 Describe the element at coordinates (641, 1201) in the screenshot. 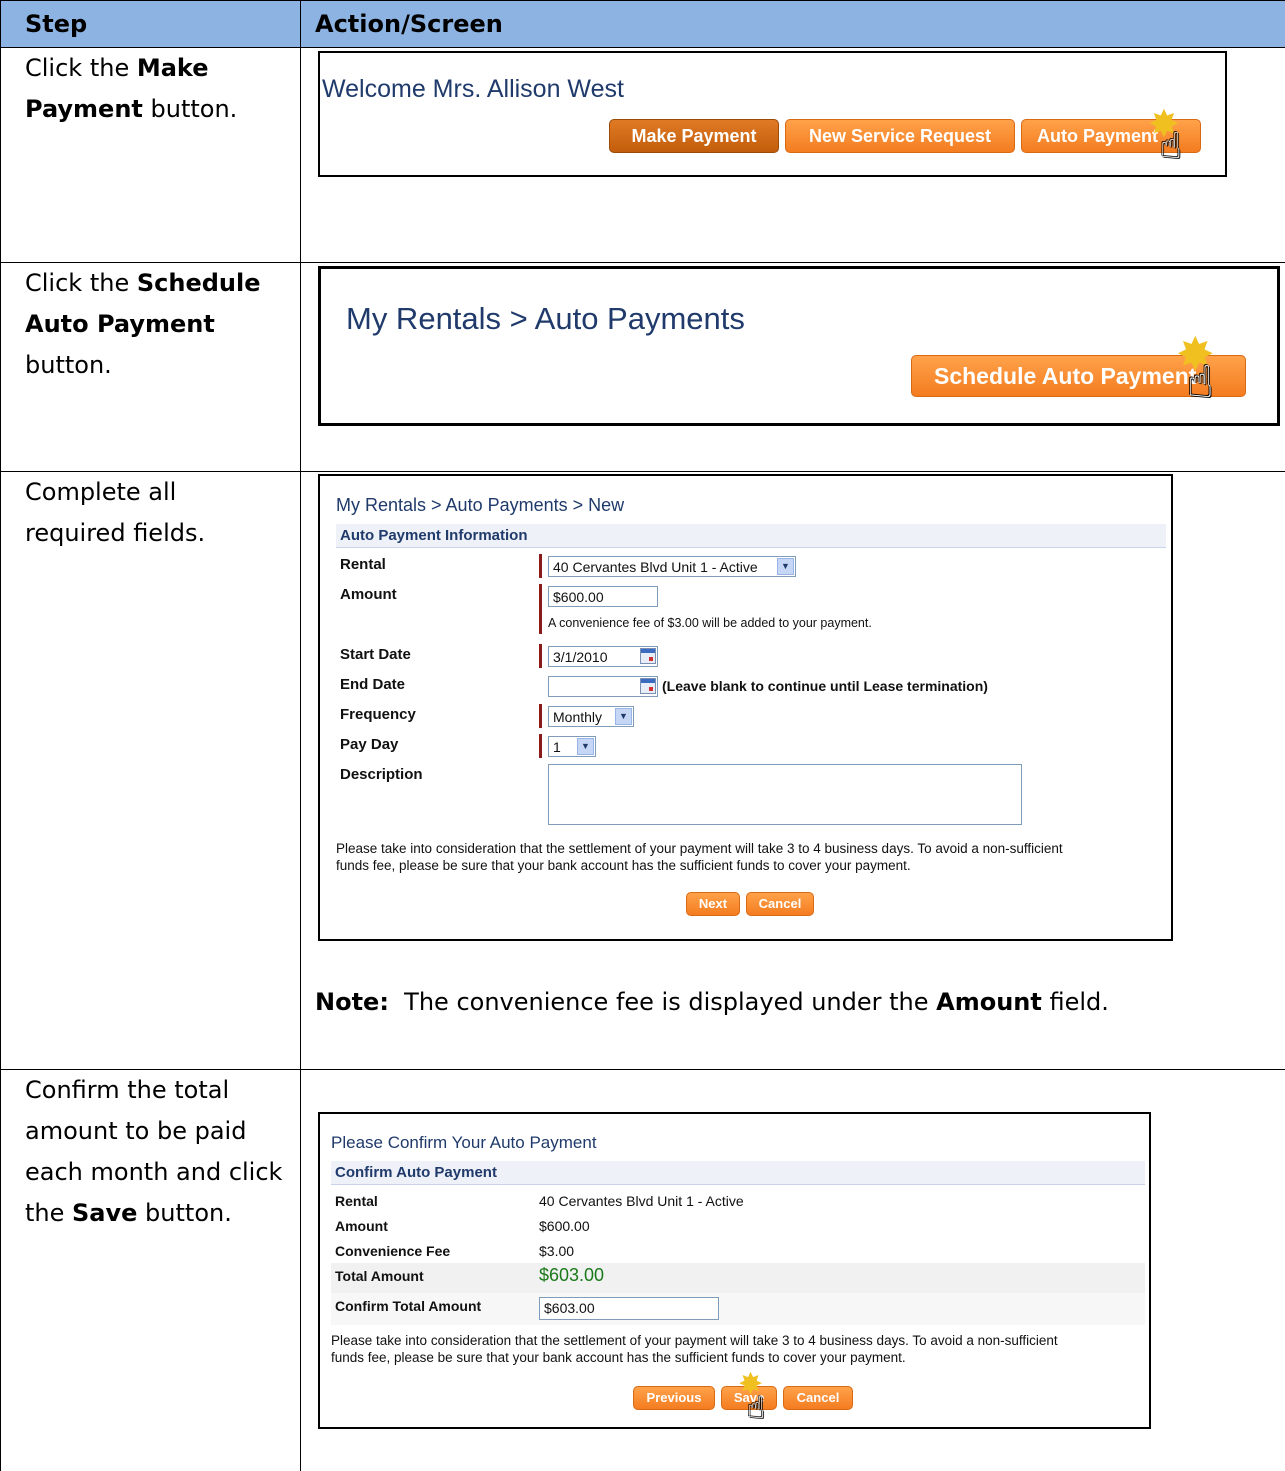

I see `rental-value: 40 Cervantes Blvd Unit 1 - Active` at that location.